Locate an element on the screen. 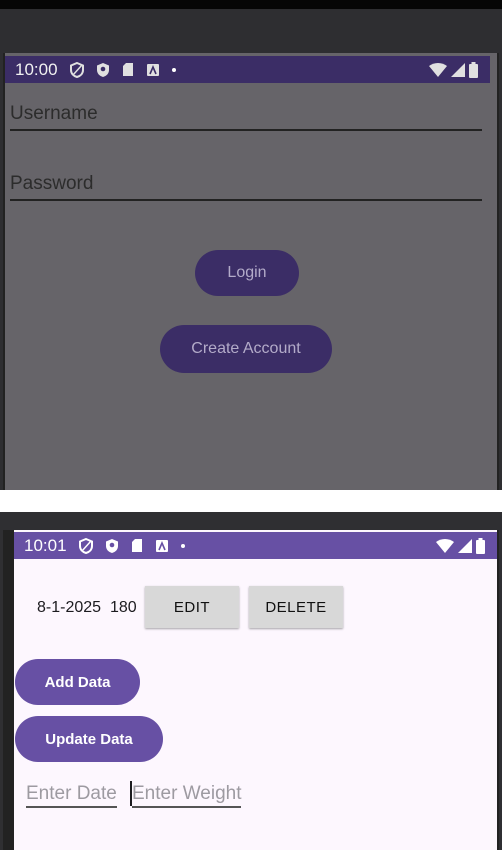 The height and width of the screenshot is (850, 502). edit-button: EDIT is located at coordinates (192, 607).